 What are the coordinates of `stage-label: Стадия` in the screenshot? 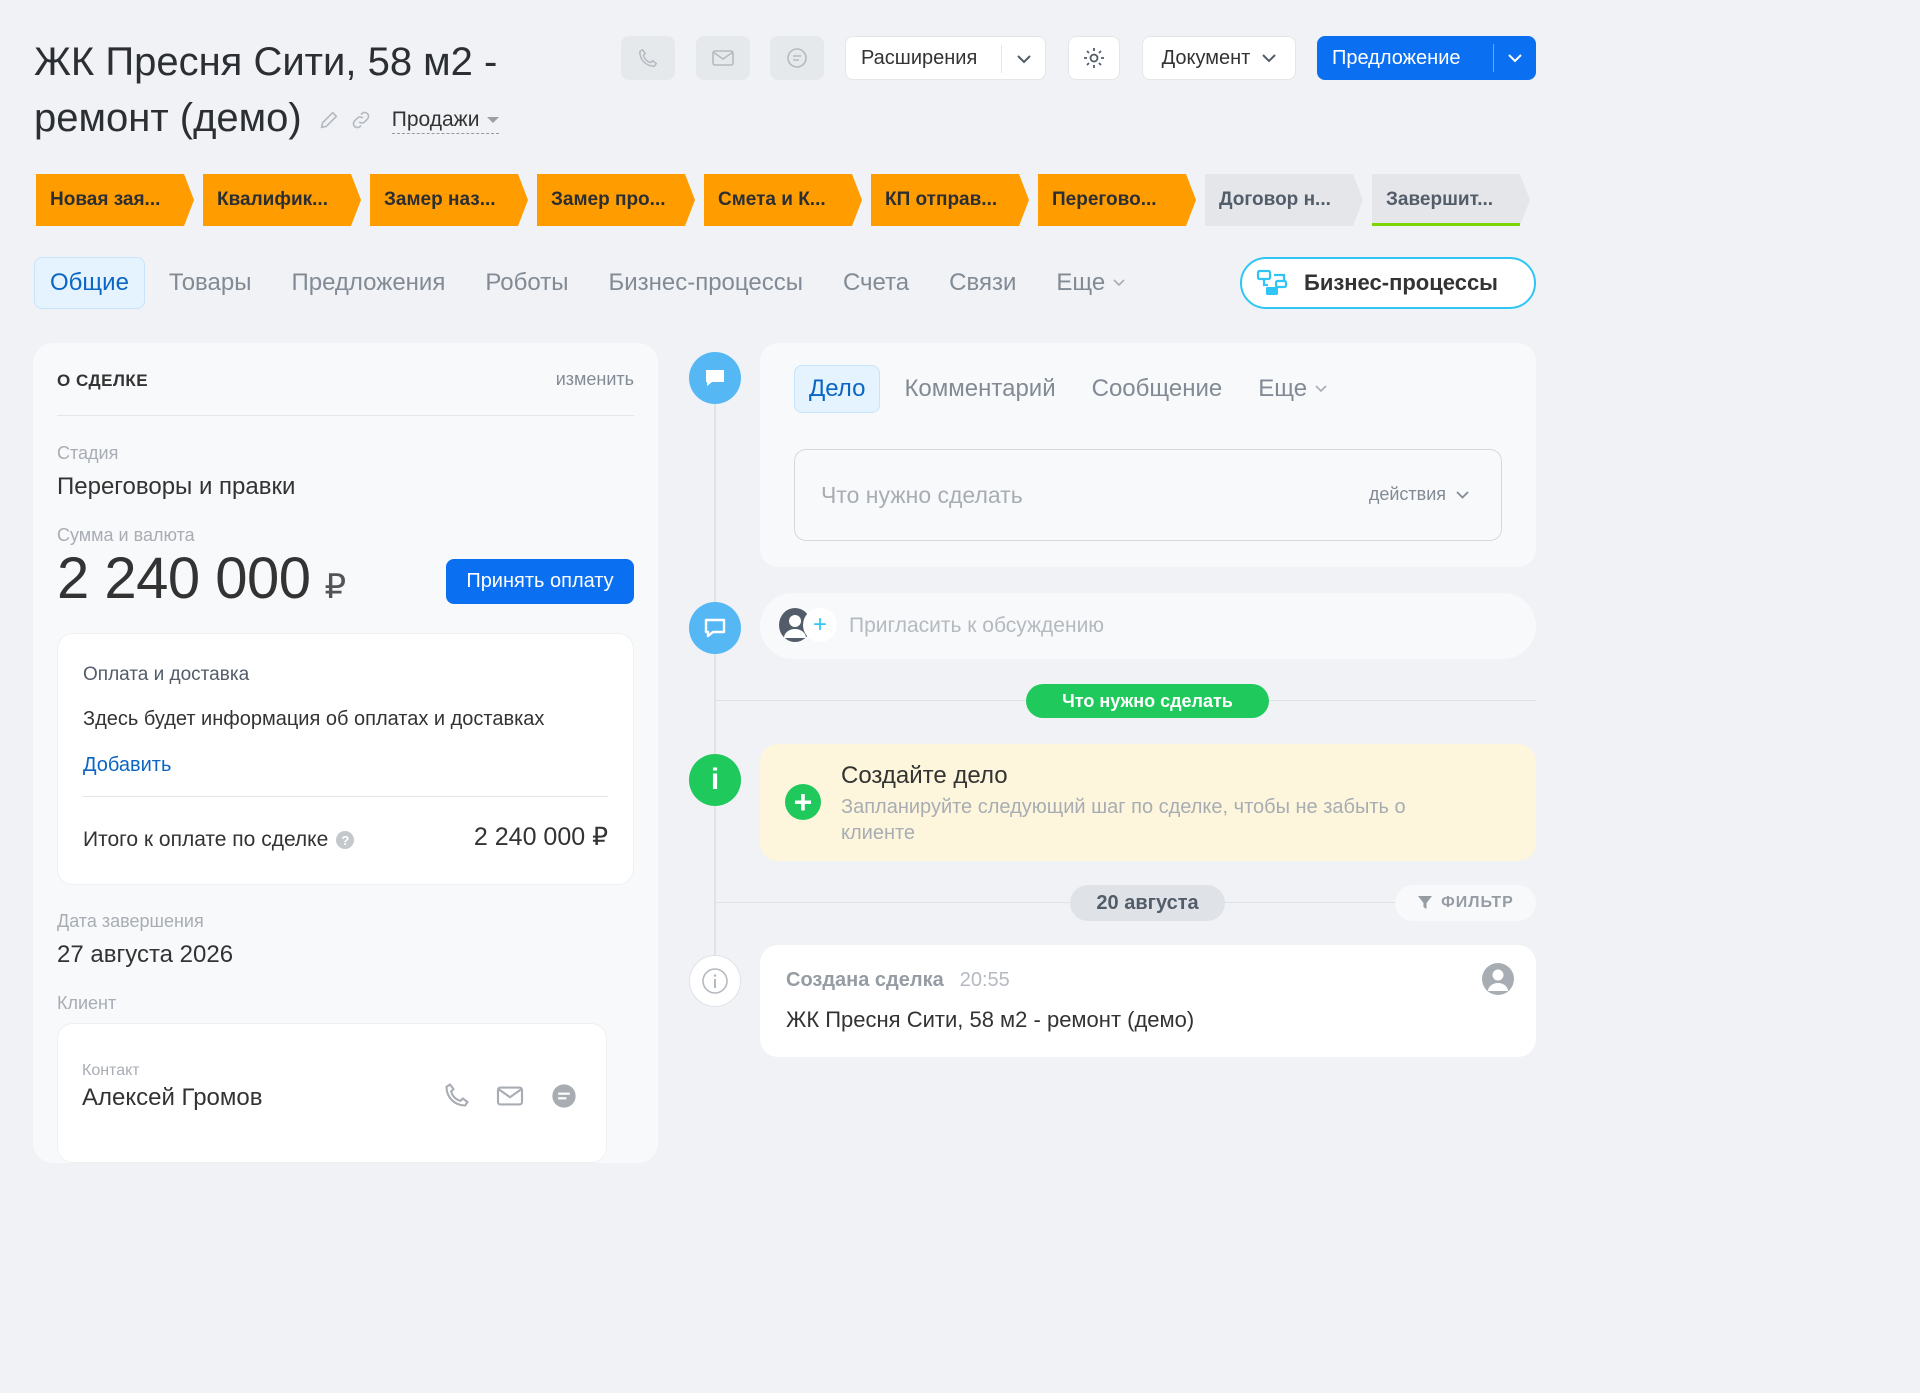 It's located at (88, 453).